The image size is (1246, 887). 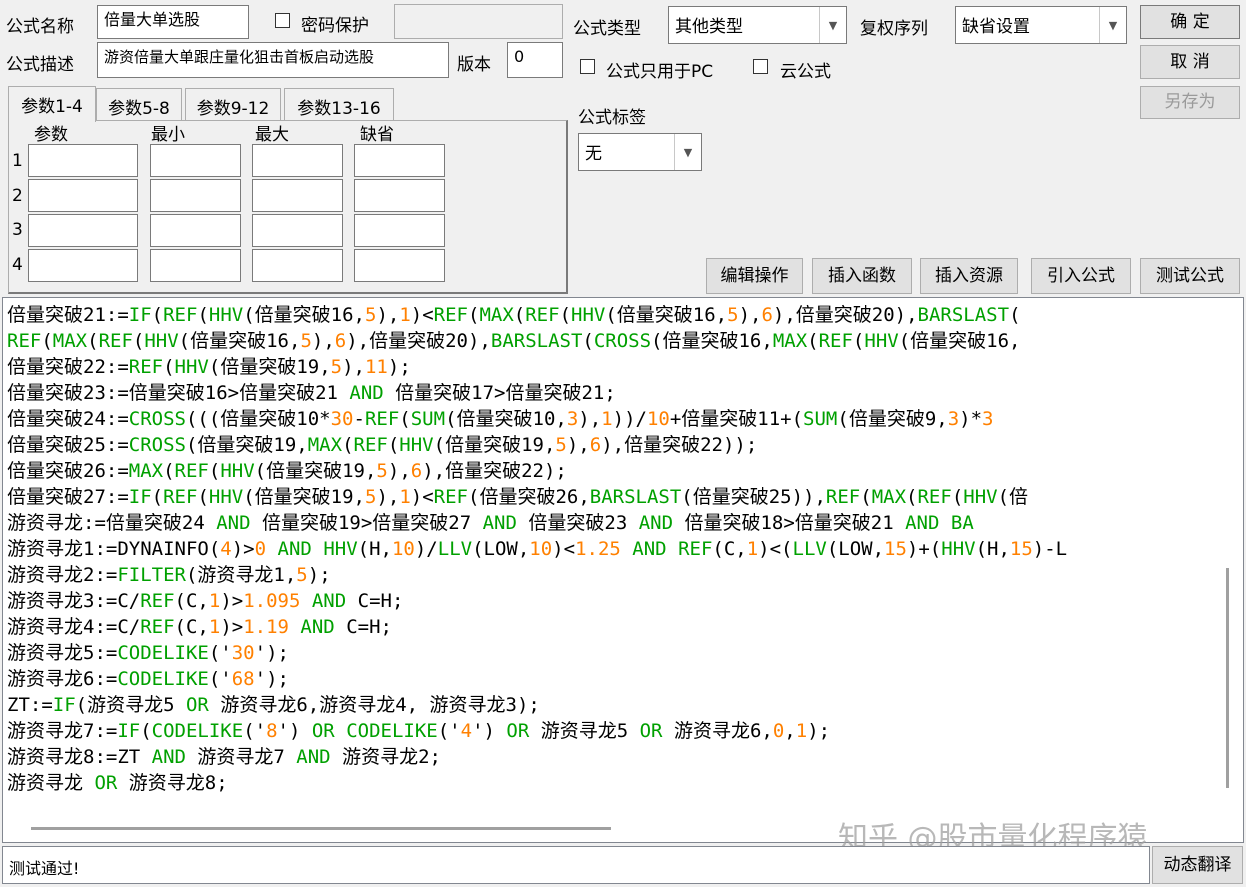 I want to click on formula-tag-select: 无 ▼, so click(x=640, y=152).